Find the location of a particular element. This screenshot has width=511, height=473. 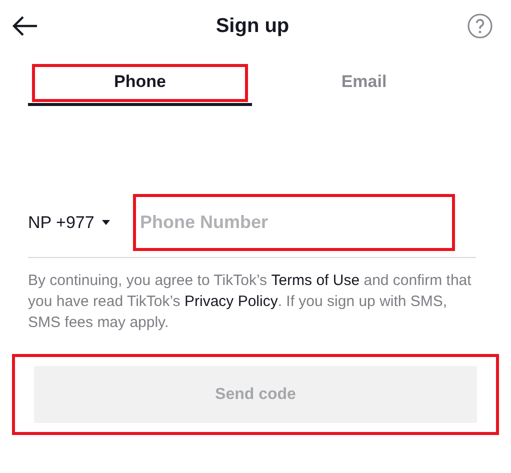

country-code-dropdown: NP +977 is located at coordinates (80, 223).